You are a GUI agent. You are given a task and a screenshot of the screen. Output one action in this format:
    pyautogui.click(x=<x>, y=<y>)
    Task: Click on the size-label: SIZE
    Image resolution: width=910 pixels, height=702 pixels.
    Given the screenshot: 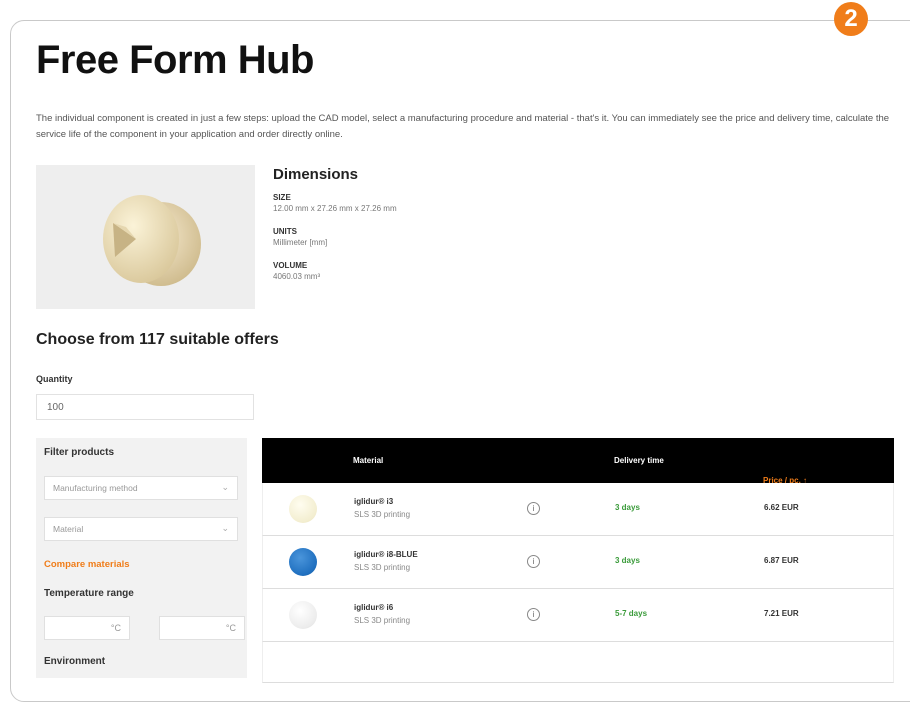 What is the action you would take?
    pyautogui.click(x=282, y=197)
    